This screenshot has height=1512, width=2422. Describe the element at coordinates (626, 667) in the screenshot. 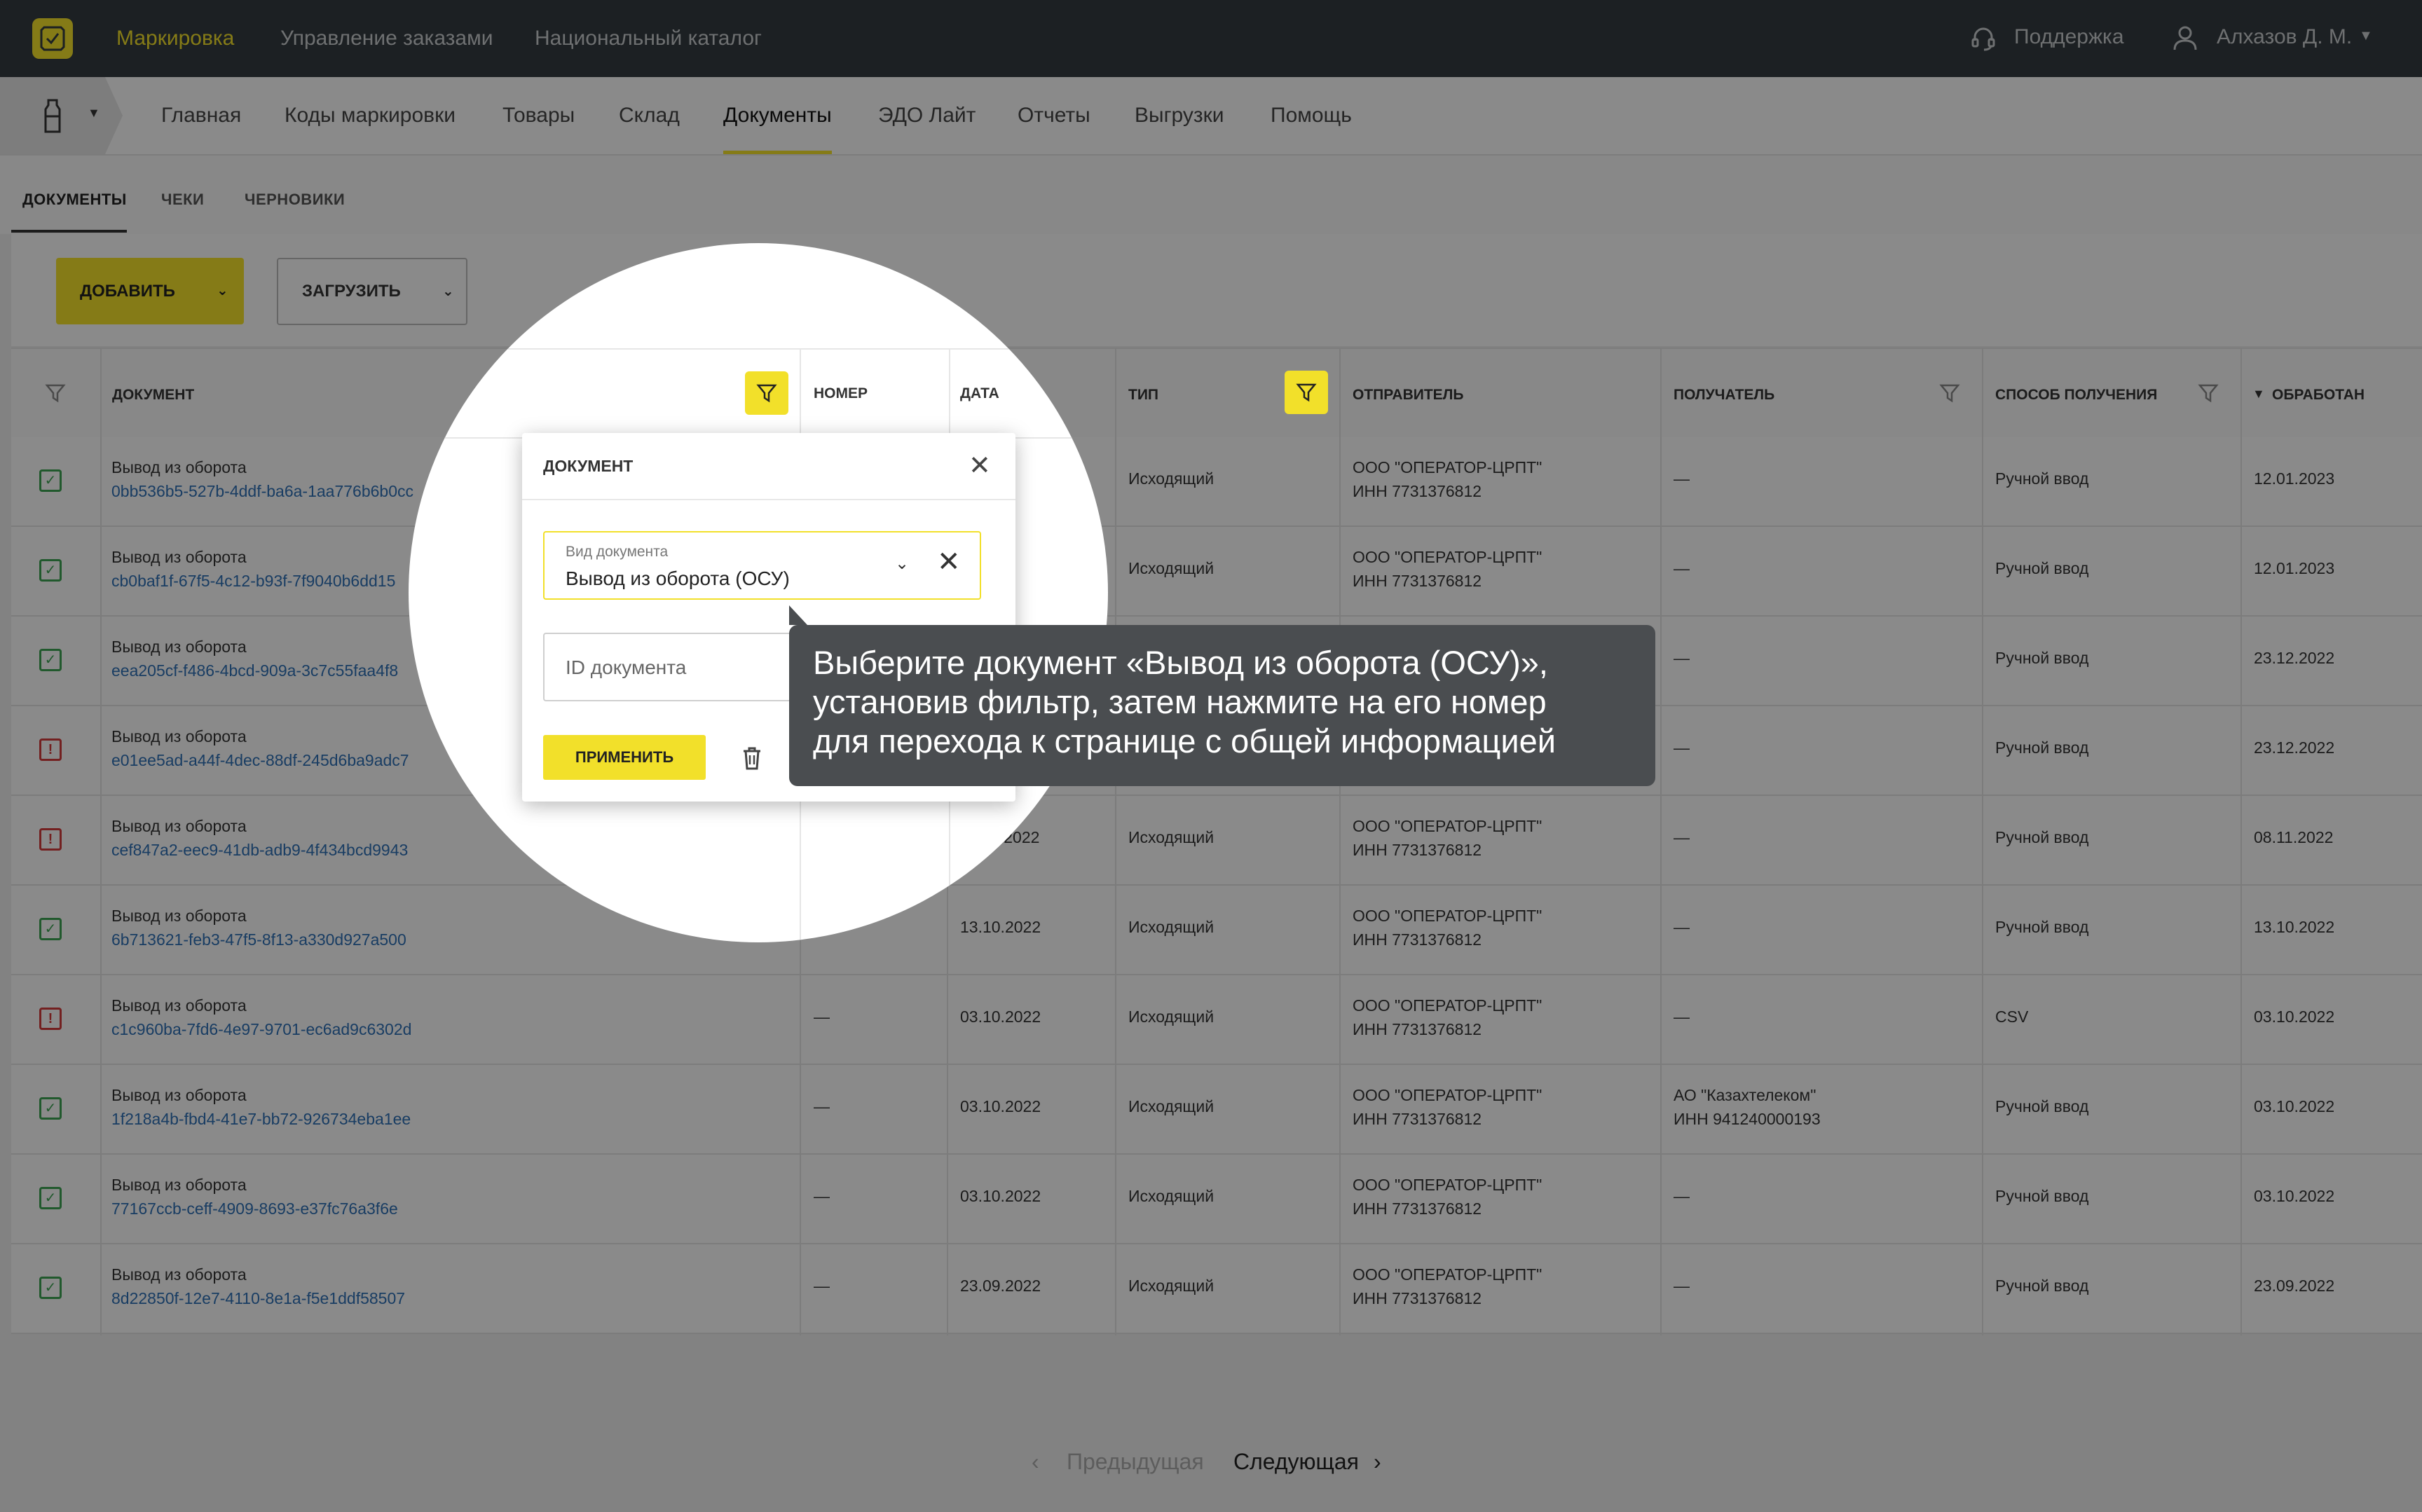

I see `document-id-placeholder: ID документа` at that location.